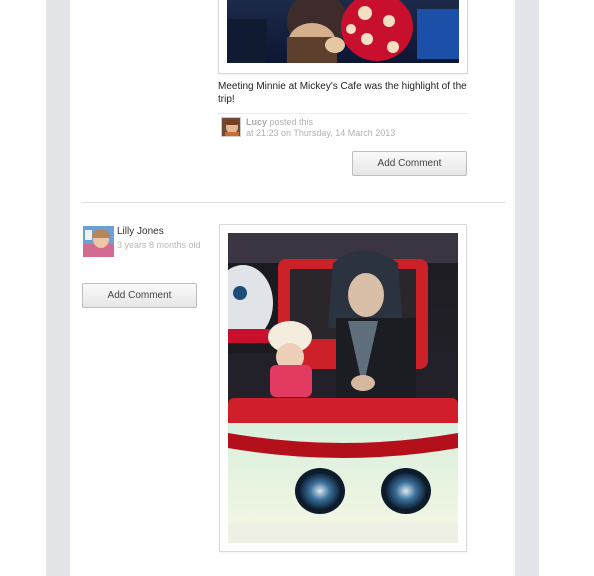  What do you see at coordinates (140, 231) in the screenshot?
I see `user-name: Lilly Jones` at bounding box center [140, 231].